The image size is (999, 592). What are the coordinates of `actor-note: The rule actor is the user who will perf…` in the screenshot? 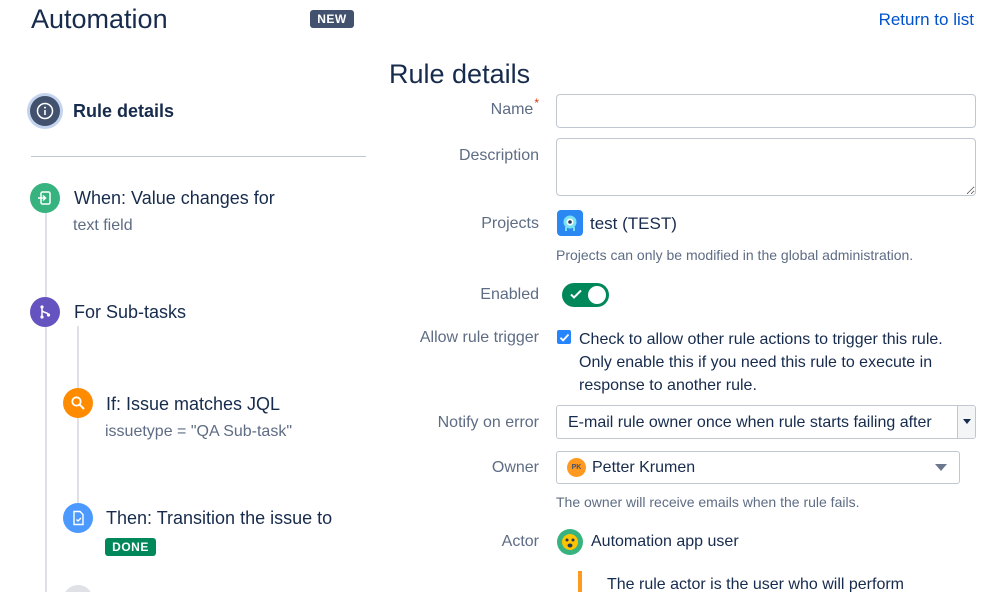 It's located at (755, 584).